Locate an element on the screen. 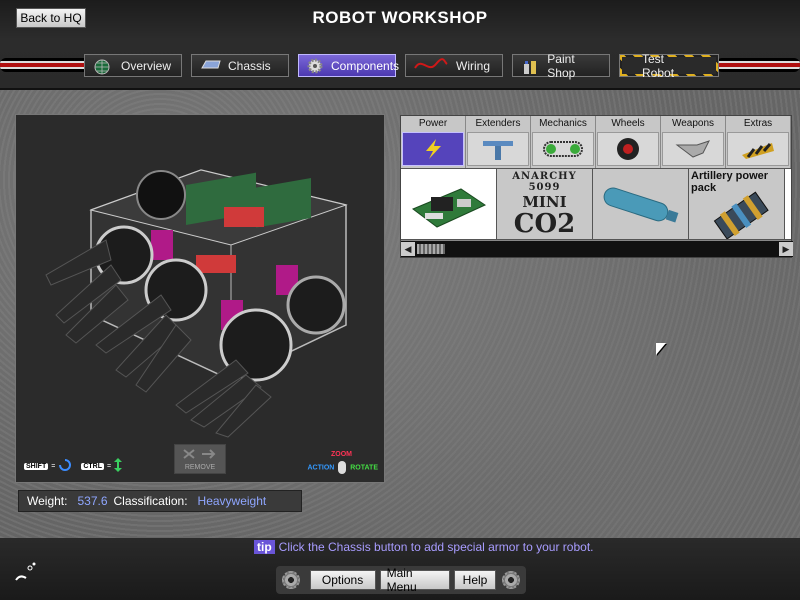 Image resolution: width=800 pixels, height=600 pixels. tab-label: Wiring is located at coordinates (473, 65).